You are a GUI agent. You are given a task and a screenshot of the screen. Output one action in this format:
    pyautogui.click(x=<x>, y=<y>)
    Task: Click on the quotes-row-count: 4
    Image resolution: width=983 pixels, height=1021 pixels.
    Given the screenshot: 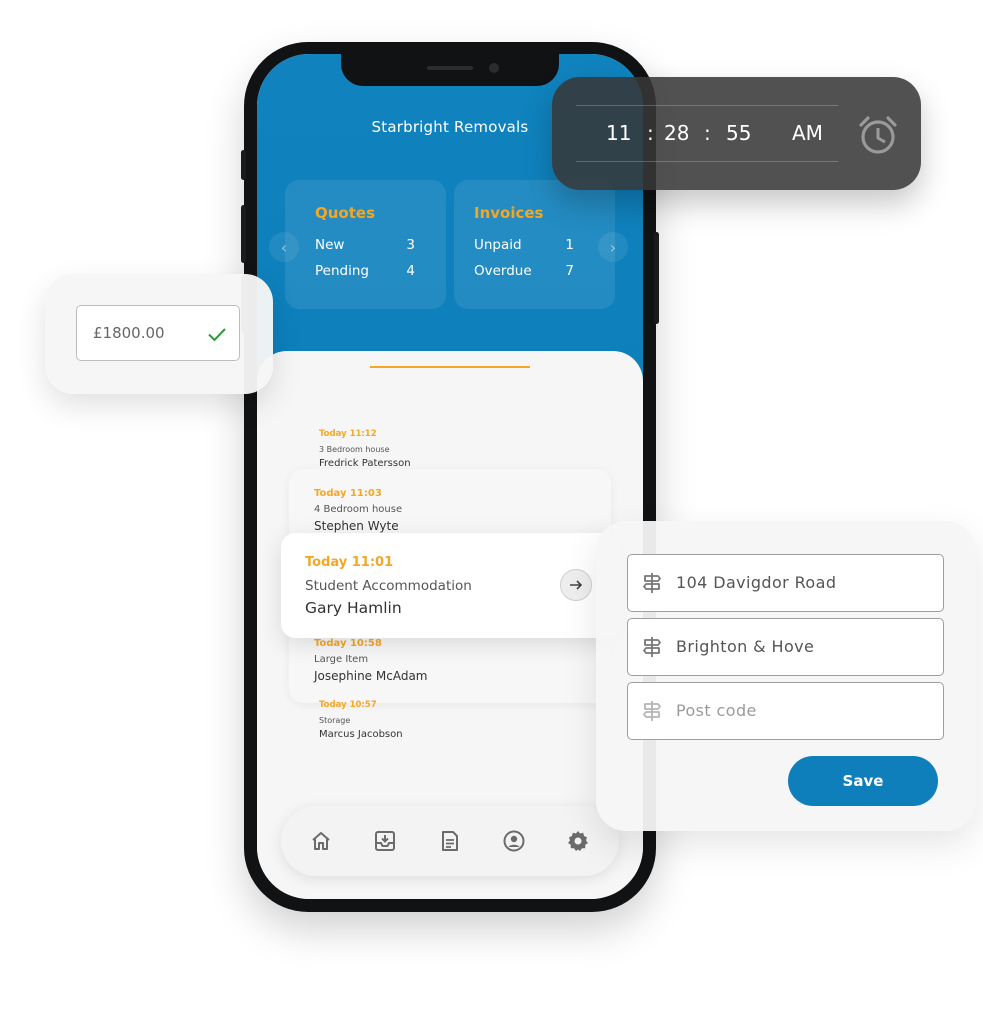 What is the action you would take?
    pyautogui.click(x=410, y=271)
    